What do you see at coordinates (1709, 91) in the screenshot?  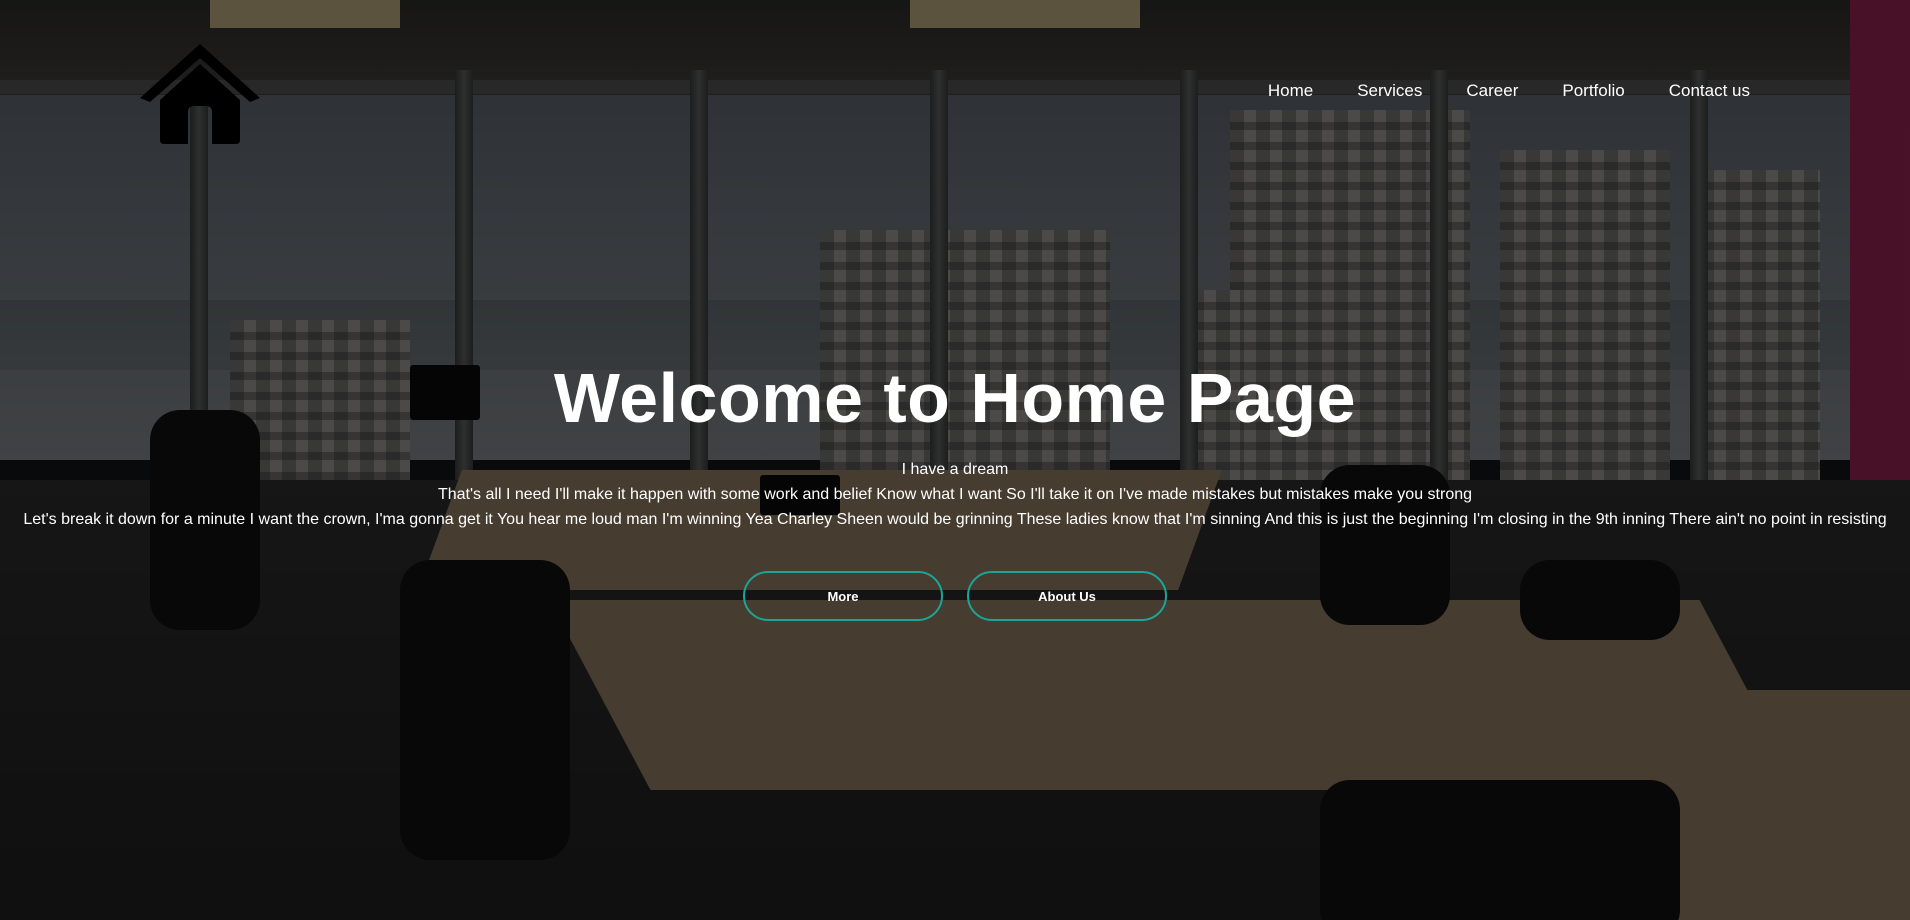 I see `nav-contact-us: Contact us` at bounding box center [1709, 91].